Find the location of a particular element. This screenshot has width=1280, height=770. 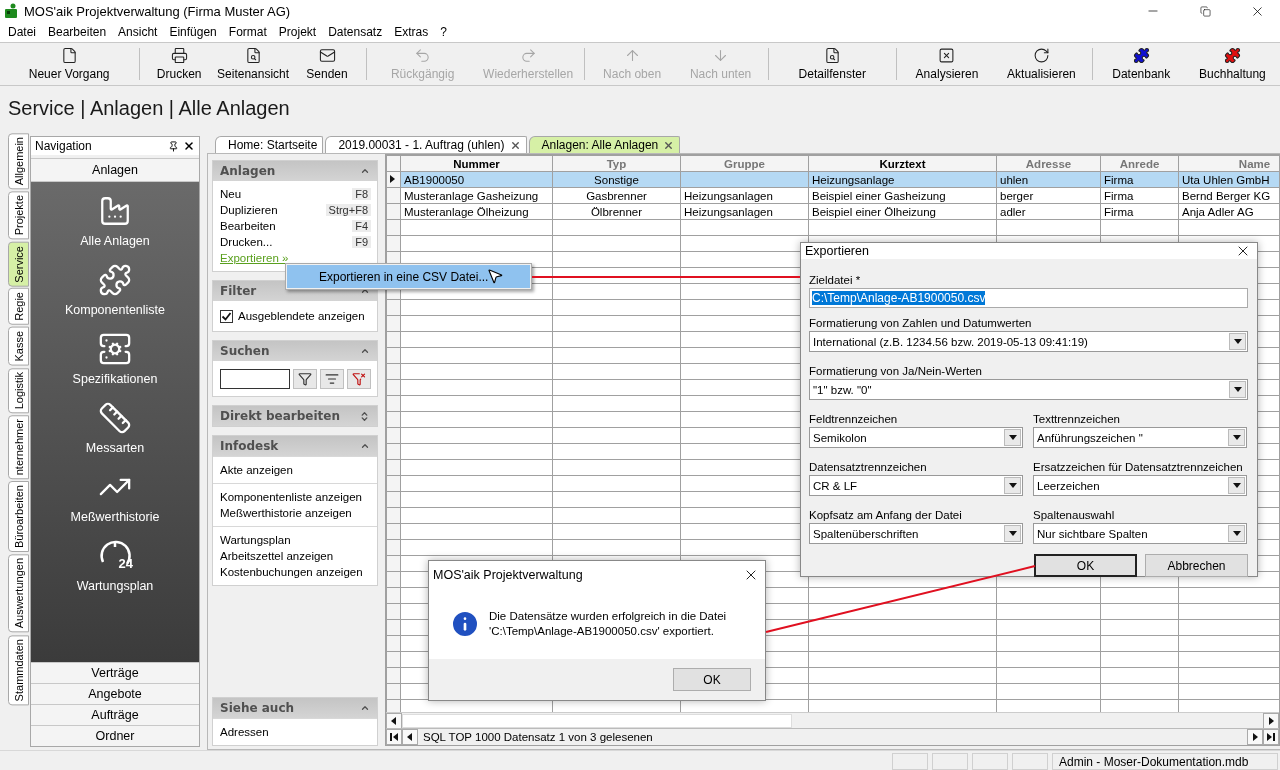

info-link: Adressen is located at coordinates (295, 732).